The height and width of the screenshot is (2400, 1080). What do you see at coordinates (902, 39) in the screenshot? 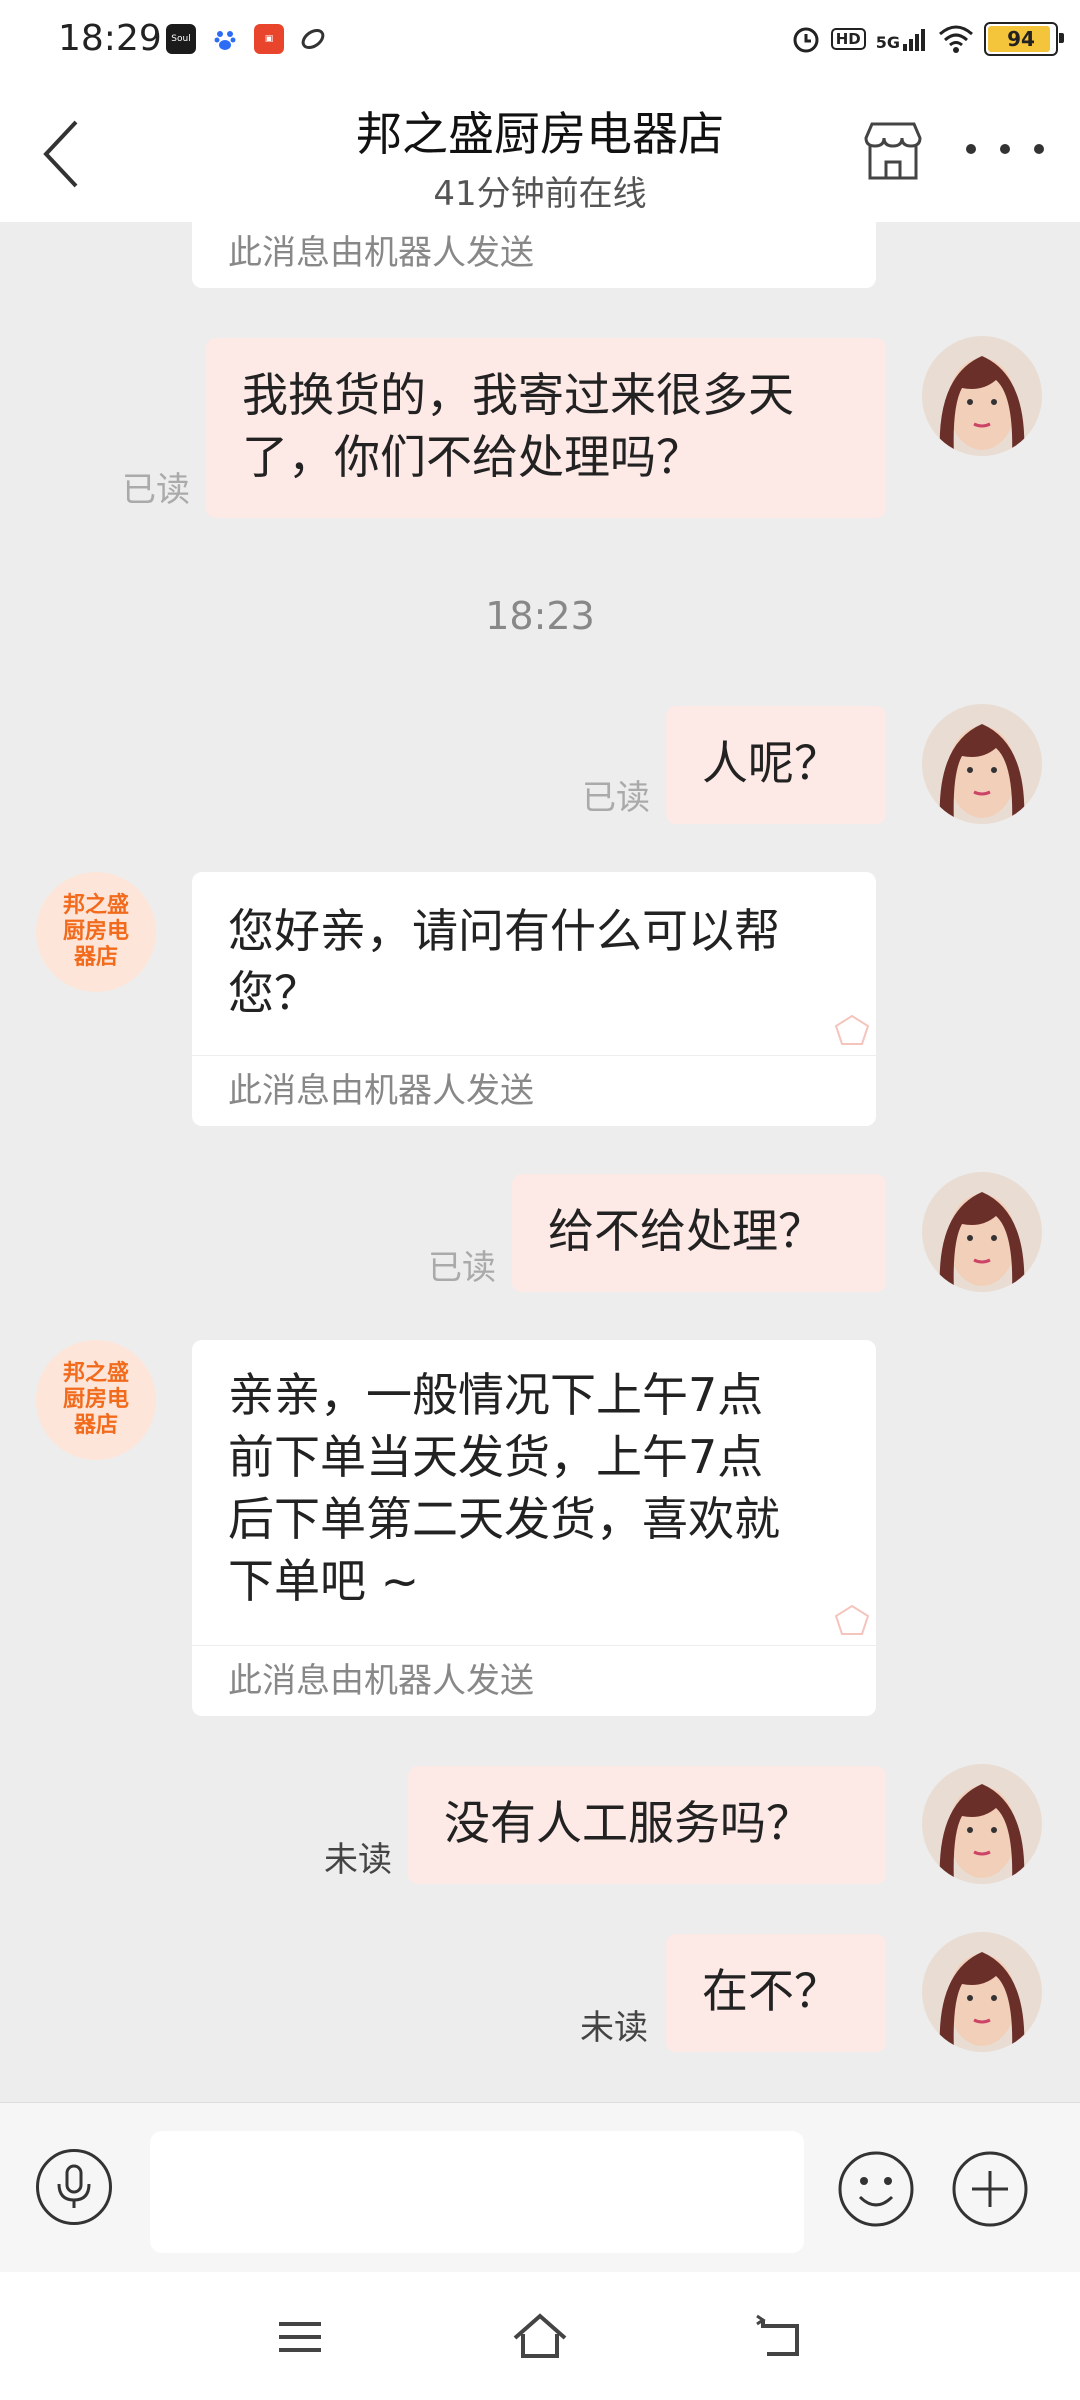
I see `network-label: 5G` at bounding box center [902, 39].